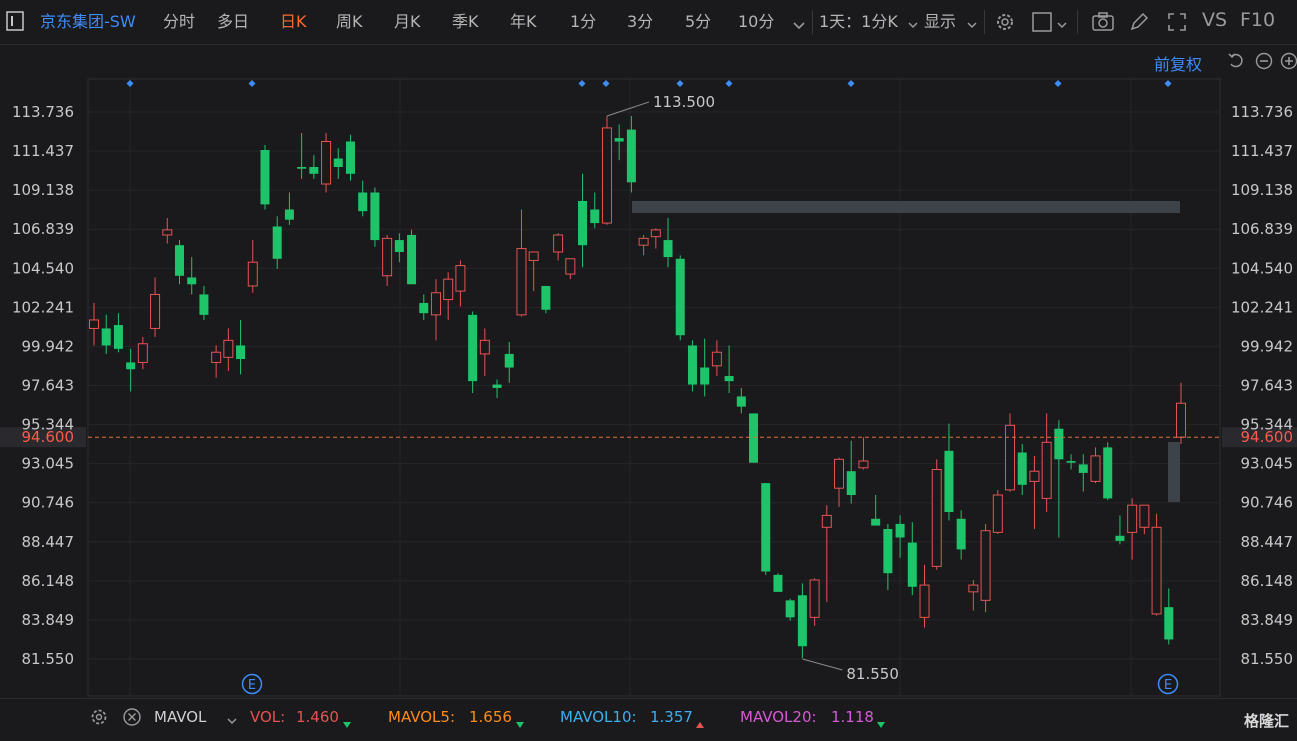 The height and width of the screenshot is (741, 1297). I want to click on adjust-mode-label: 前复权, so click(1178, 63).